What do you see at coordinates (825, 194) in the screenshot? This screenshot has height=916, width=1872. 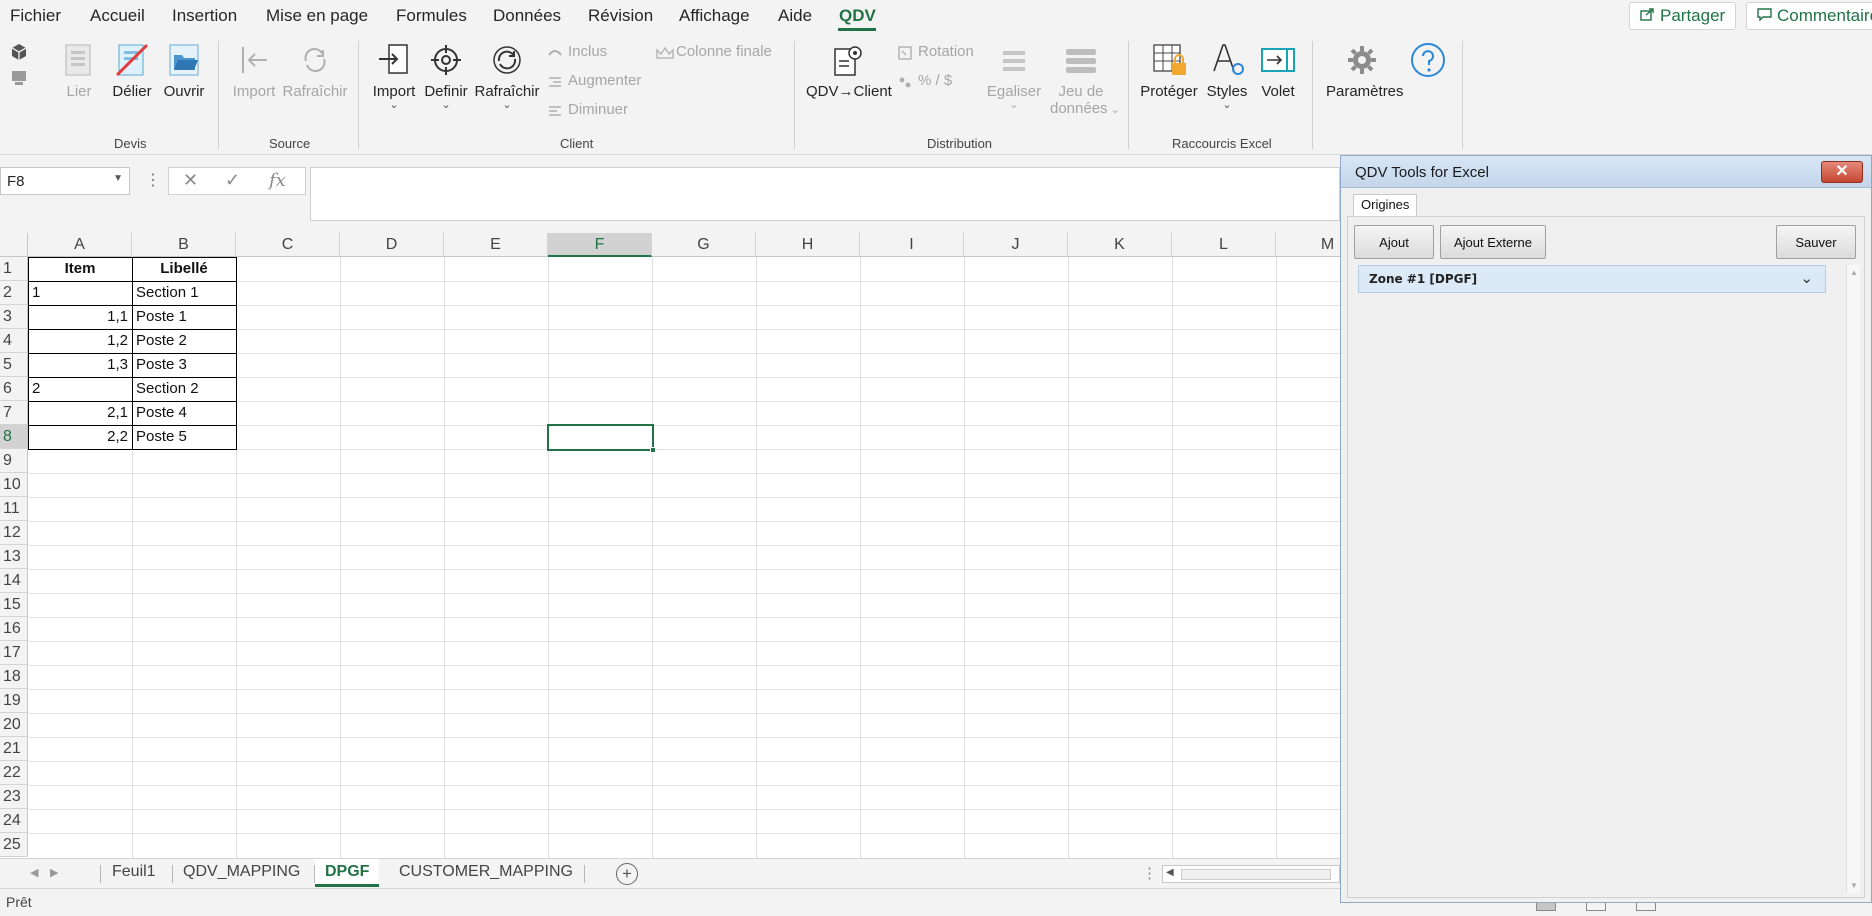 I see `formula-input` at bounding box center [825, 194].